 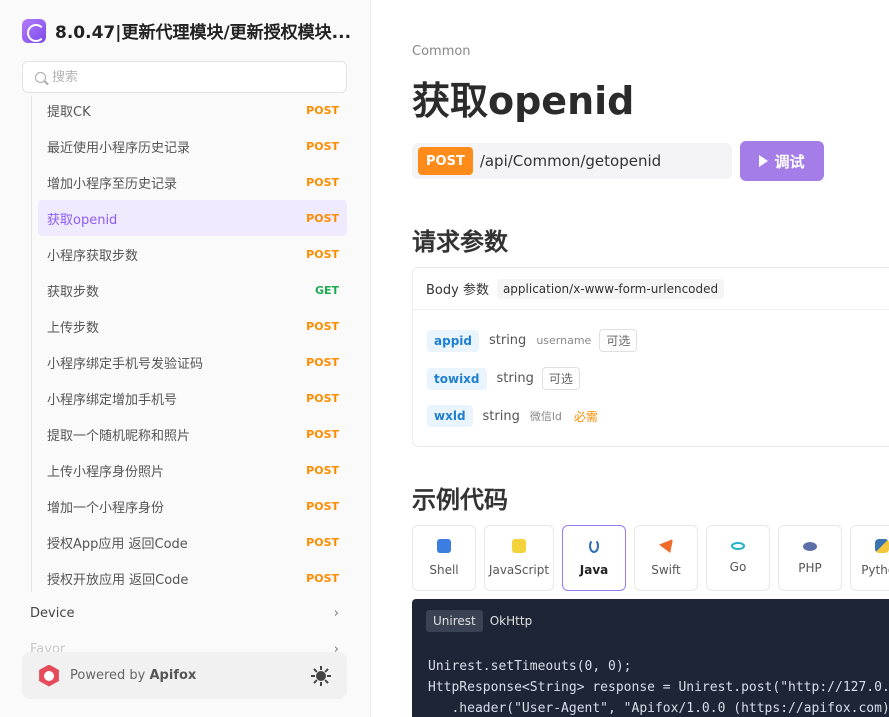 What do you see at coordinates (454, 621) in the screenshot?
I see `tab-unirest: Unirest` at bounding box center [454, 621].